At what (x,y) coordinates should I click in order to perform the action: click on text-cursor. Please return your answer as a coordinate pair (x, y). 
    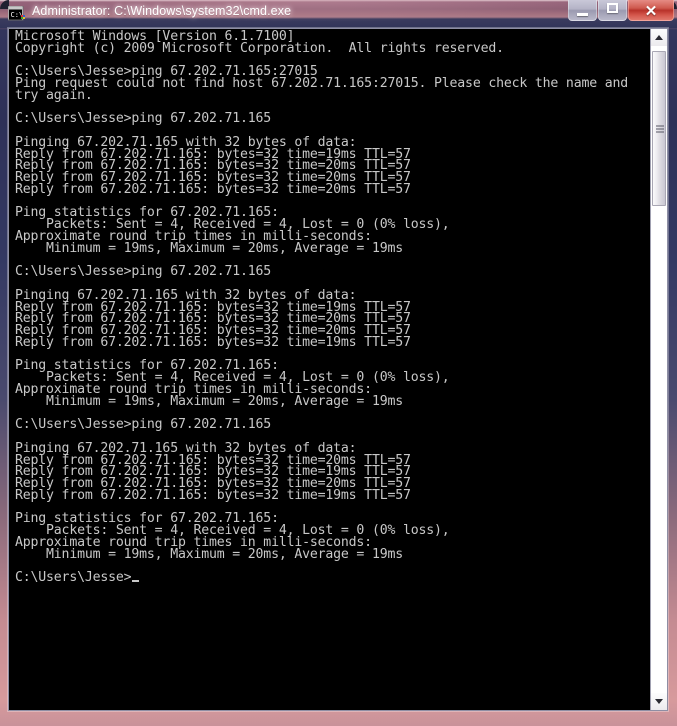
    Looking at the image, I should click on (136, 581).